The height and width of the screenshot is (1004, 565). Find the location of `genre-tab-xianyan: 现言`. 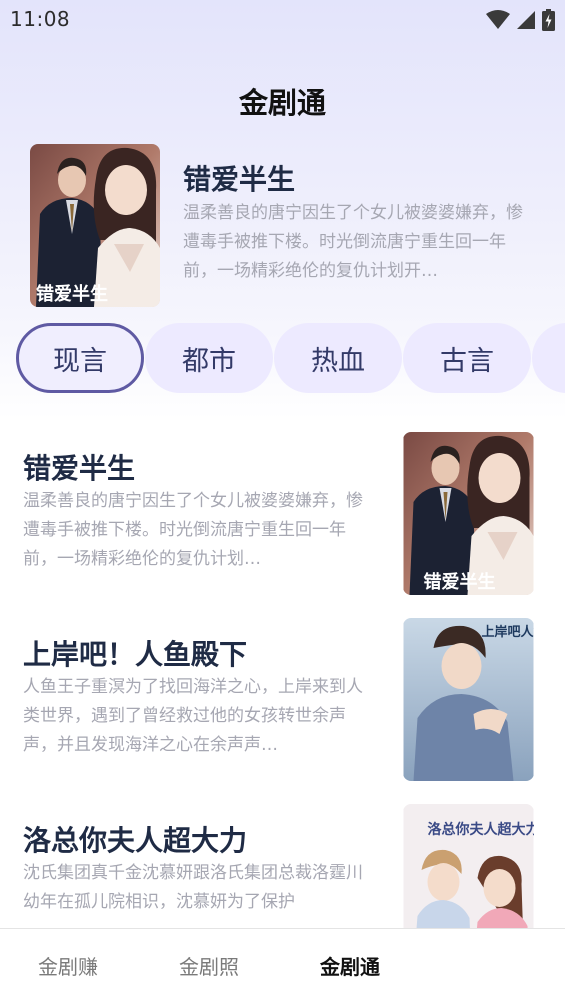

genre-tab-xianyan: 现言 is located at coordinates (80, 358).